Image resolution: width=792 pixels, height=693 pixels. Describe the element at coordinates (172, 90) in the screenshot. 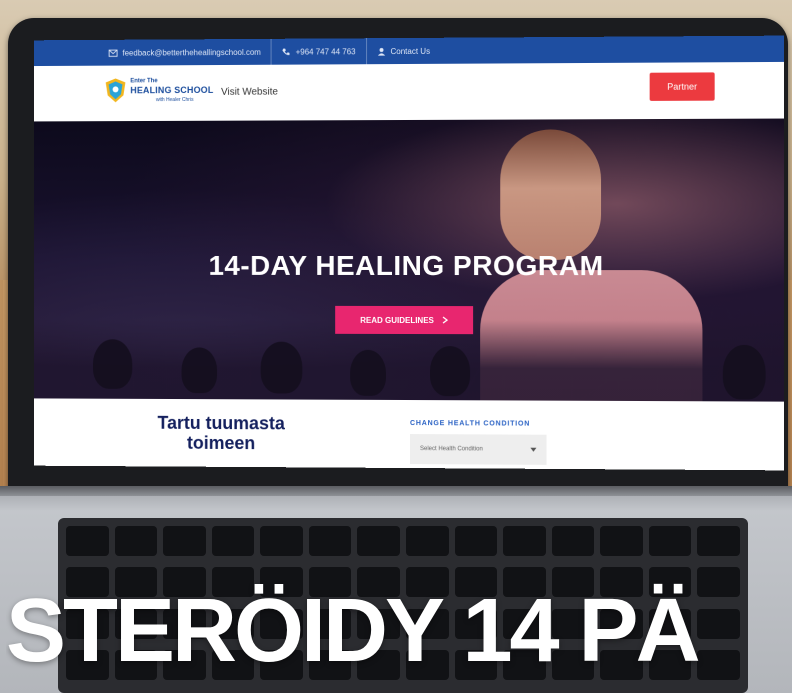

I see `logo-text-line2: HEALING SCHOOL` at that location.